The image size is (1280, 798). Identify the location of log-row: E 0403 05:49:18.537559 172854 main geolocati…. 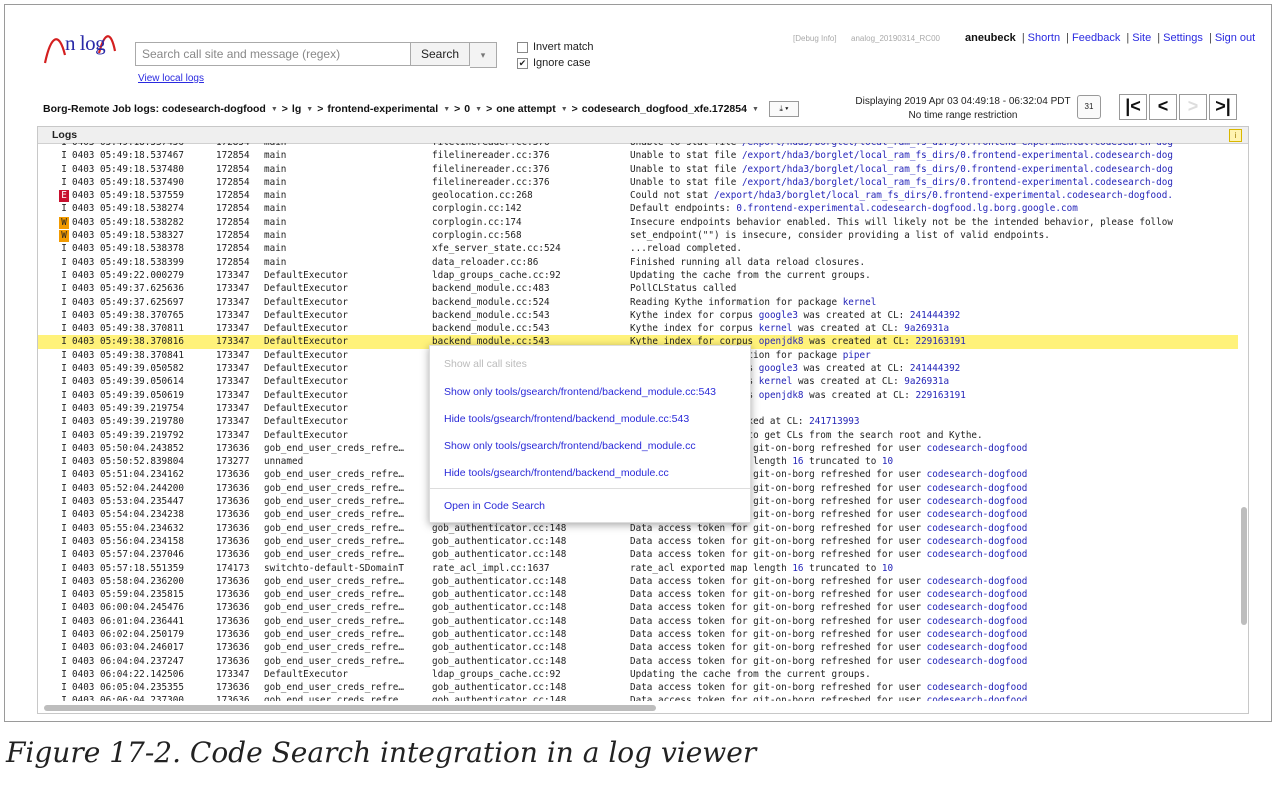
(638, 196).